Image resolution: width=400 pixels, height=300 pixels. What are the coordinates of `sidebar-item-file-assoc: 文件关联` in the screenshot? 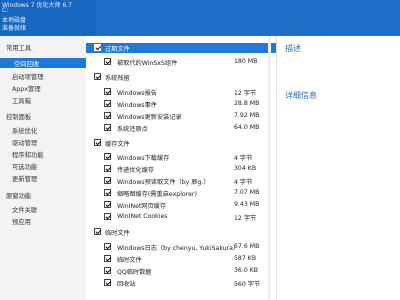 It's located at (24, 209).